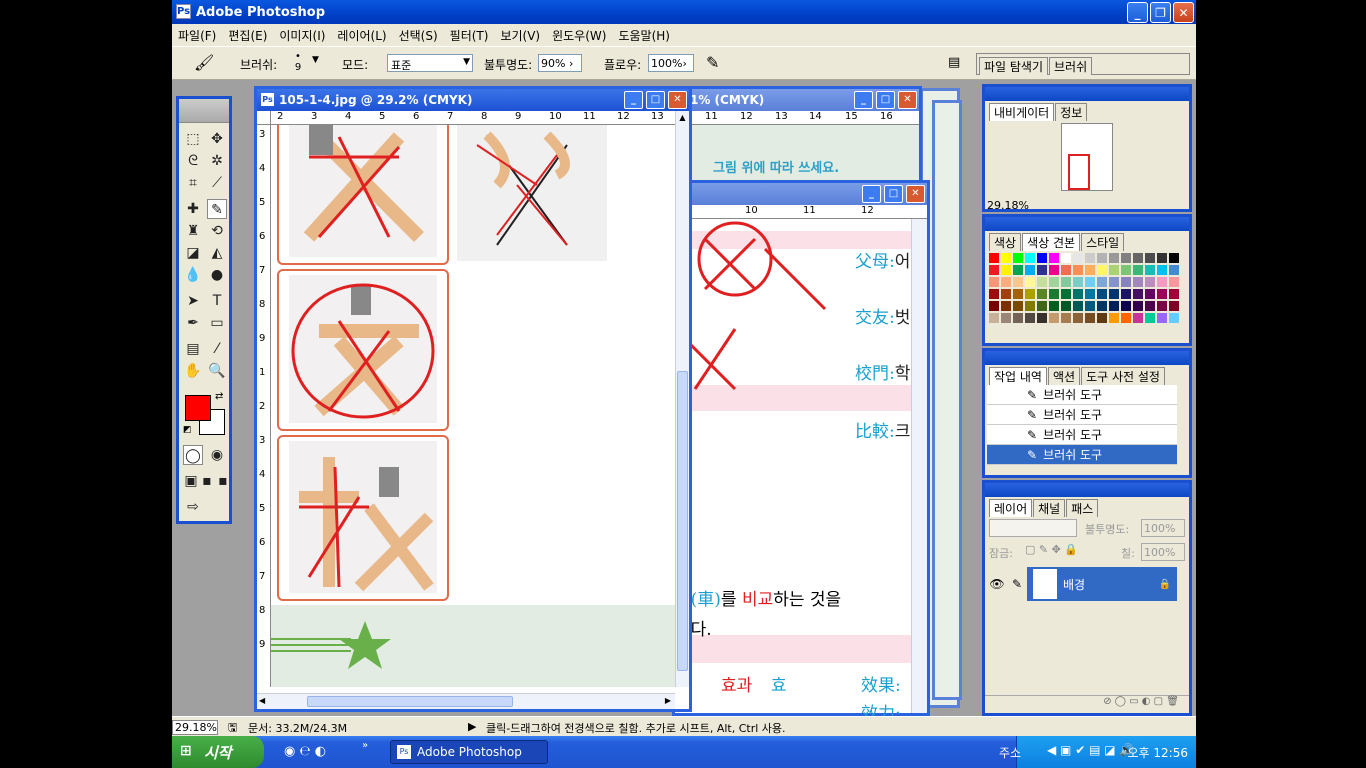  What do you see at coordinates (469, 752) in the screenshot?
I see `taskbar-item-photoshop: Ps Adobe Photoshop` at bounding box center [469, 752].